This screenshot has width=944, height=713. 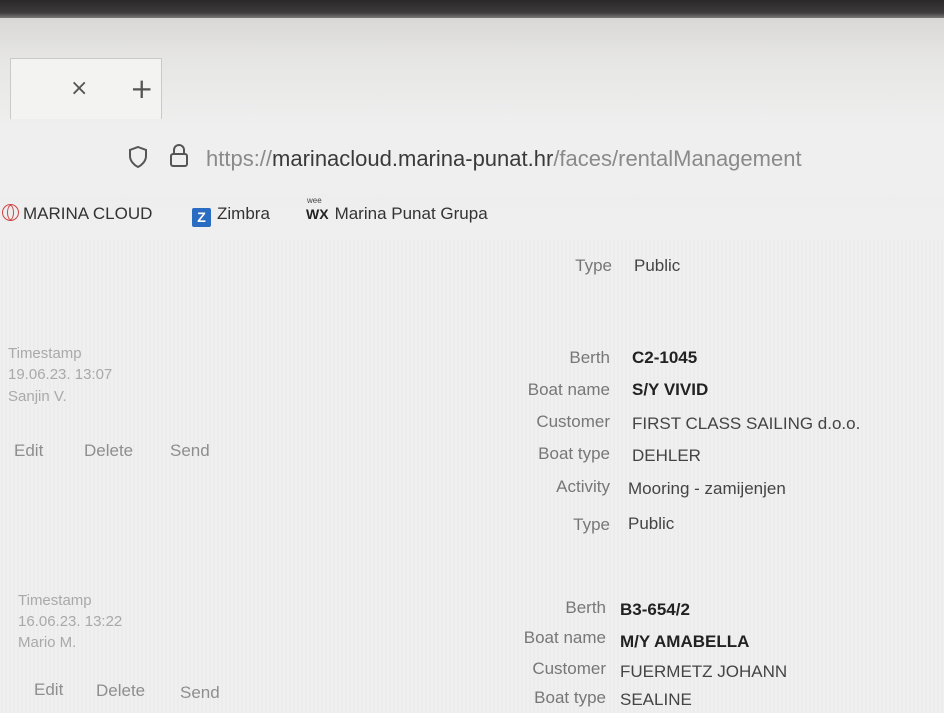 I want to click on user-value: Mario M., so click(x=47, y=642).